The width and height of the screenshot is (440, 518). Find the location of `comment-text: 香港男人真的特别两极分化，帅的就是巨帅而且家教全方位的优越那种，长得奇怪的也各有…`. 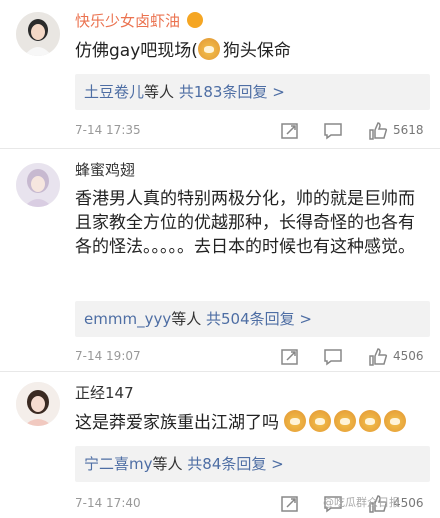

comment-text: 香港男人真的特别两极分化，帅的就是巨帅而且家教全方位的优越那种，长得奇怪的也各有… is located at coordinates (245, 223).